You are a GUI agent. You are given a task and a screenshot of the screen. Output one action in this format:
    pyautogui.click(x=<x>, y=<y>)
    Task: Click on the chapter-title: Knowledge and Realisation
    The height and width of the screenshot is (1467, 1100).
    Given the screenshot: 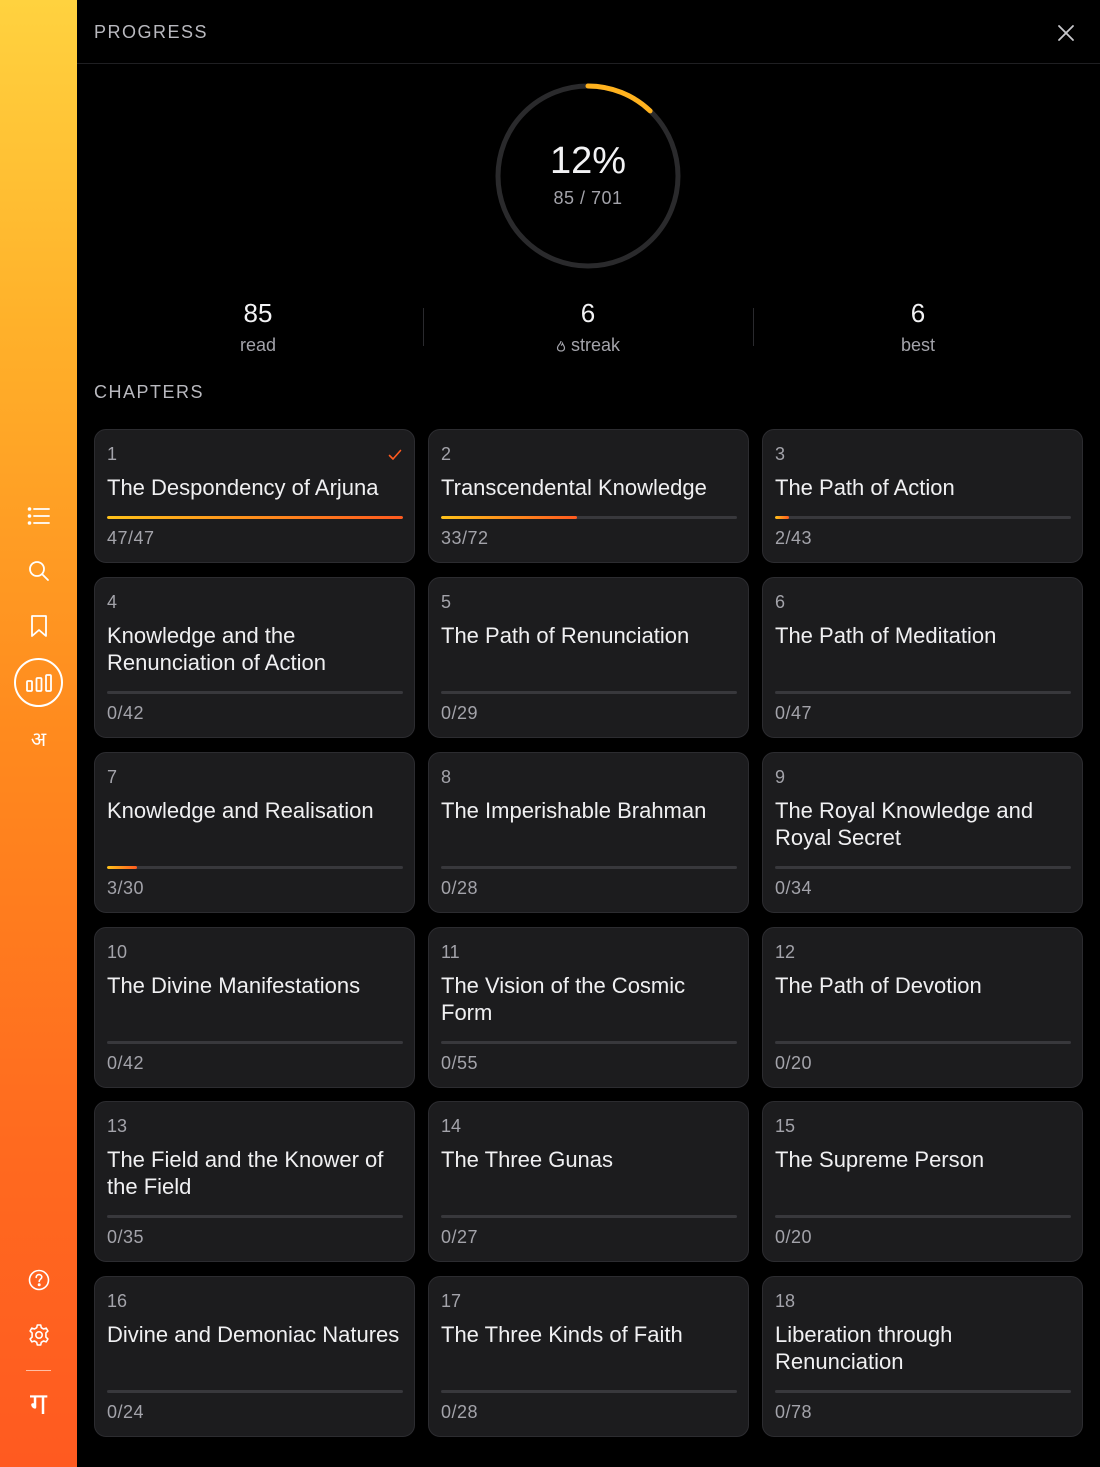 What is the action you would take?
    pyautogui.click(x=240, y=810)
    